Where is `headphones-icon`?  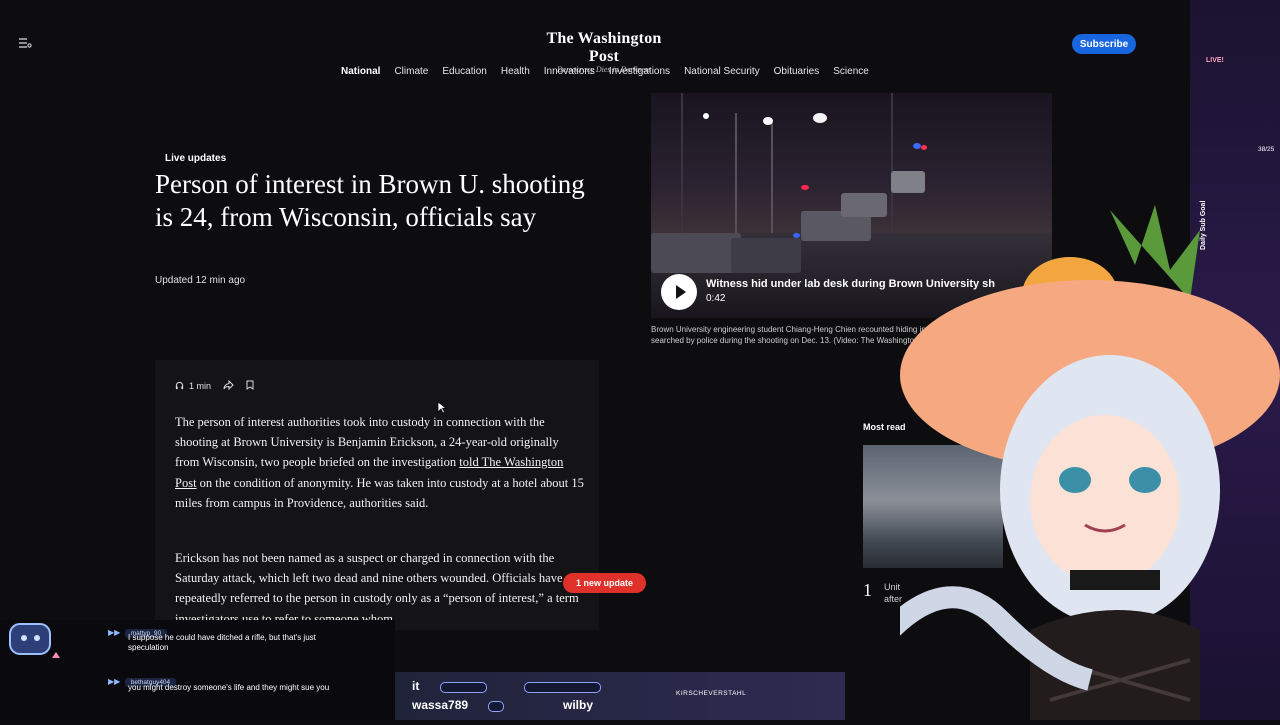 headphones-icon is located at coordinates (179, 386).